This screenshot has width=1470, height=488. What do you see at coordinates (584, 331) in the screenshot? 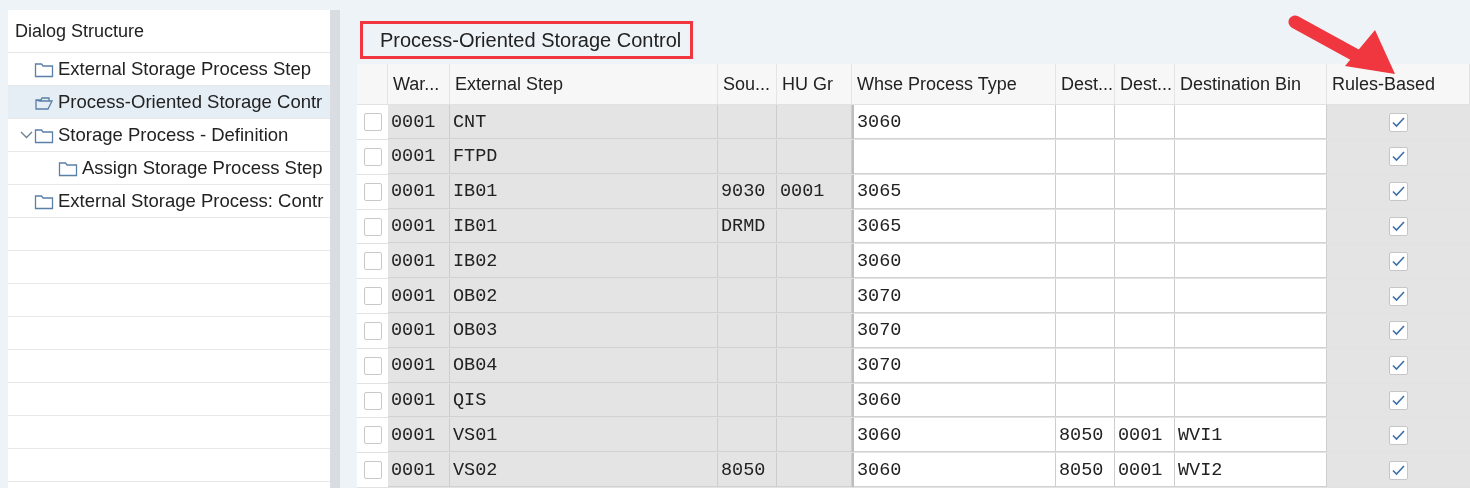
I see `table-cell: OB03` at bounding box center [584, 331].